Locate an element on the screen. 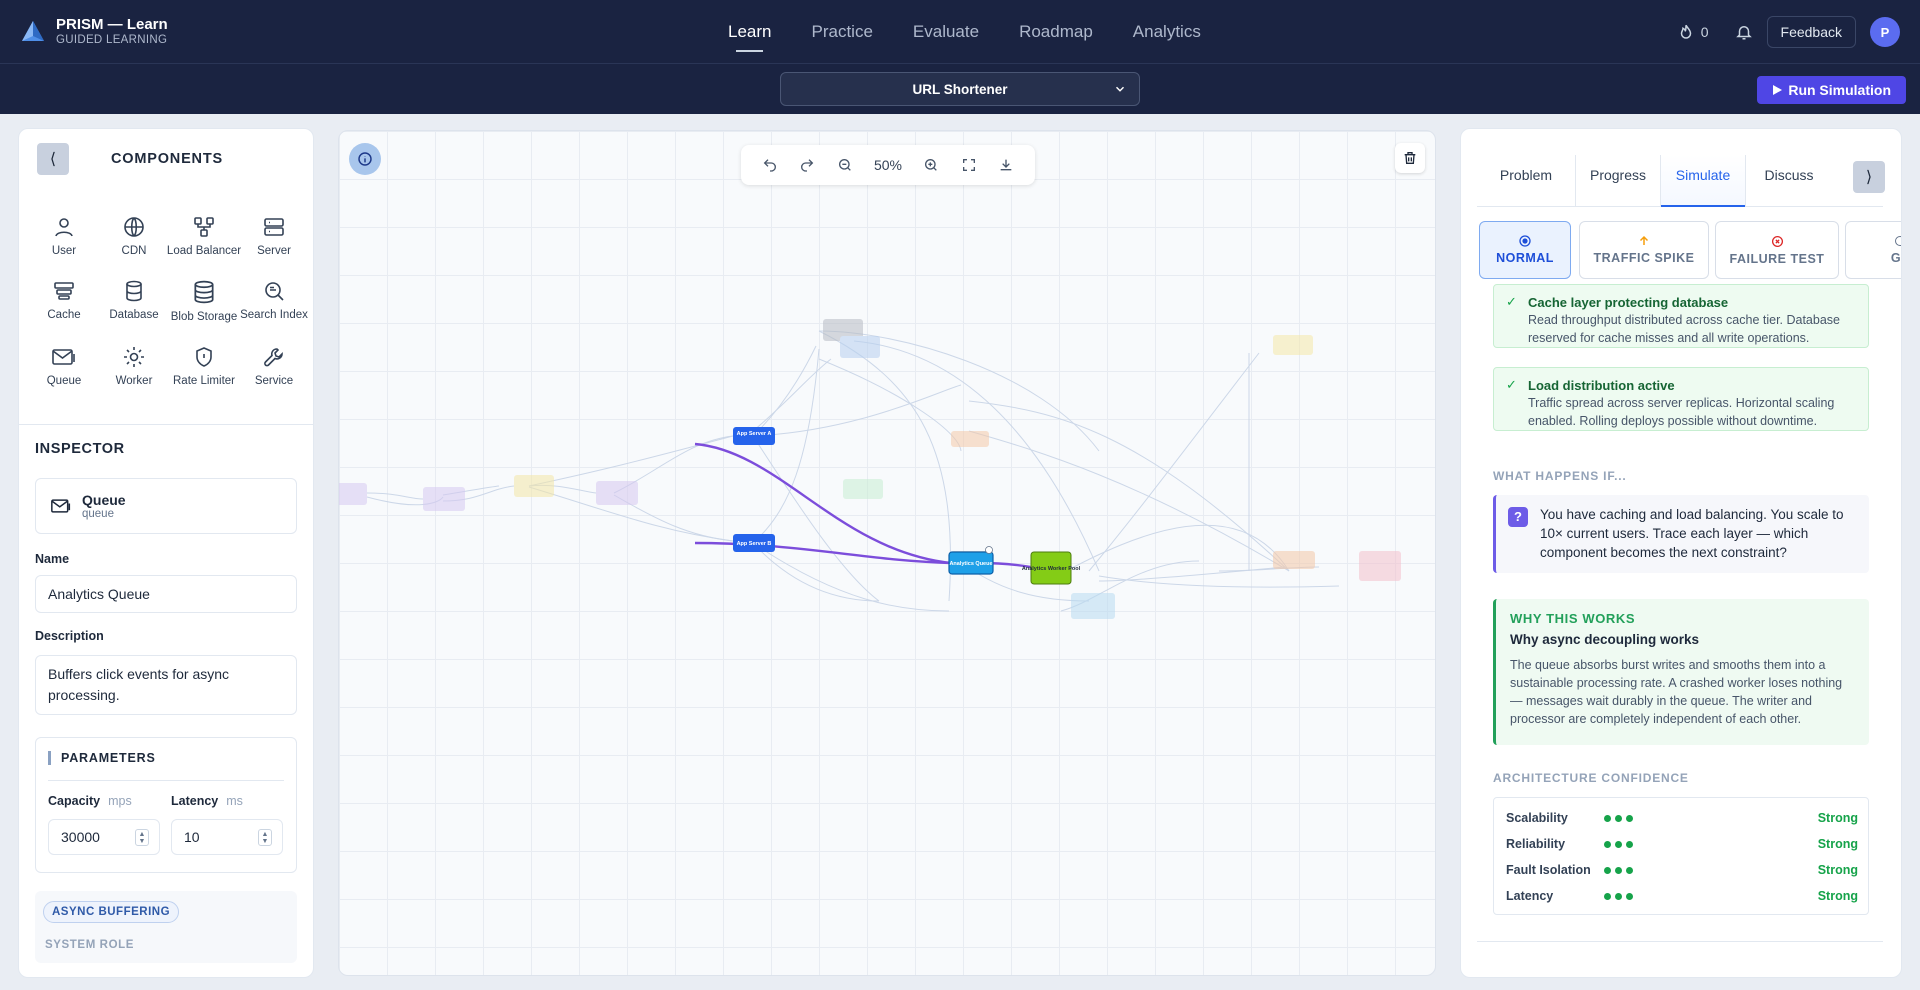 The width and height of the screenshot is (1920, 990). node-api-gateway is located at coordinates (444, 499).